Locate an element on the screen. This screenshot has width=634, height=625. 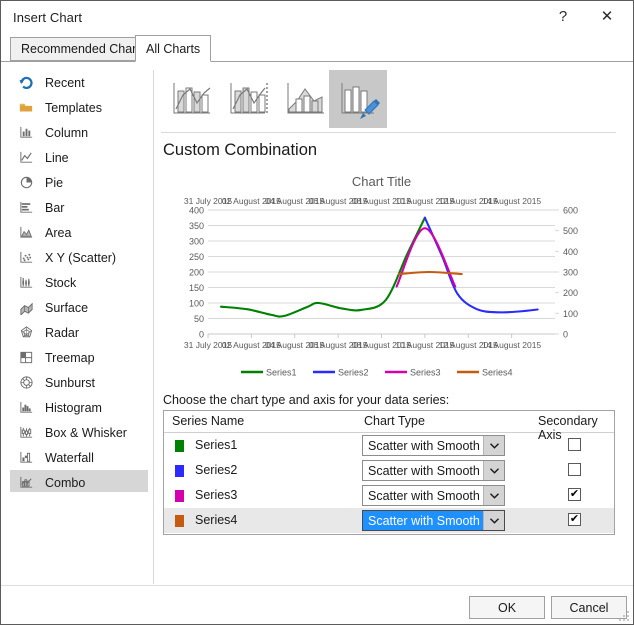
sidebar-item-treemap: Treemap is located at coordinates (79, 357).